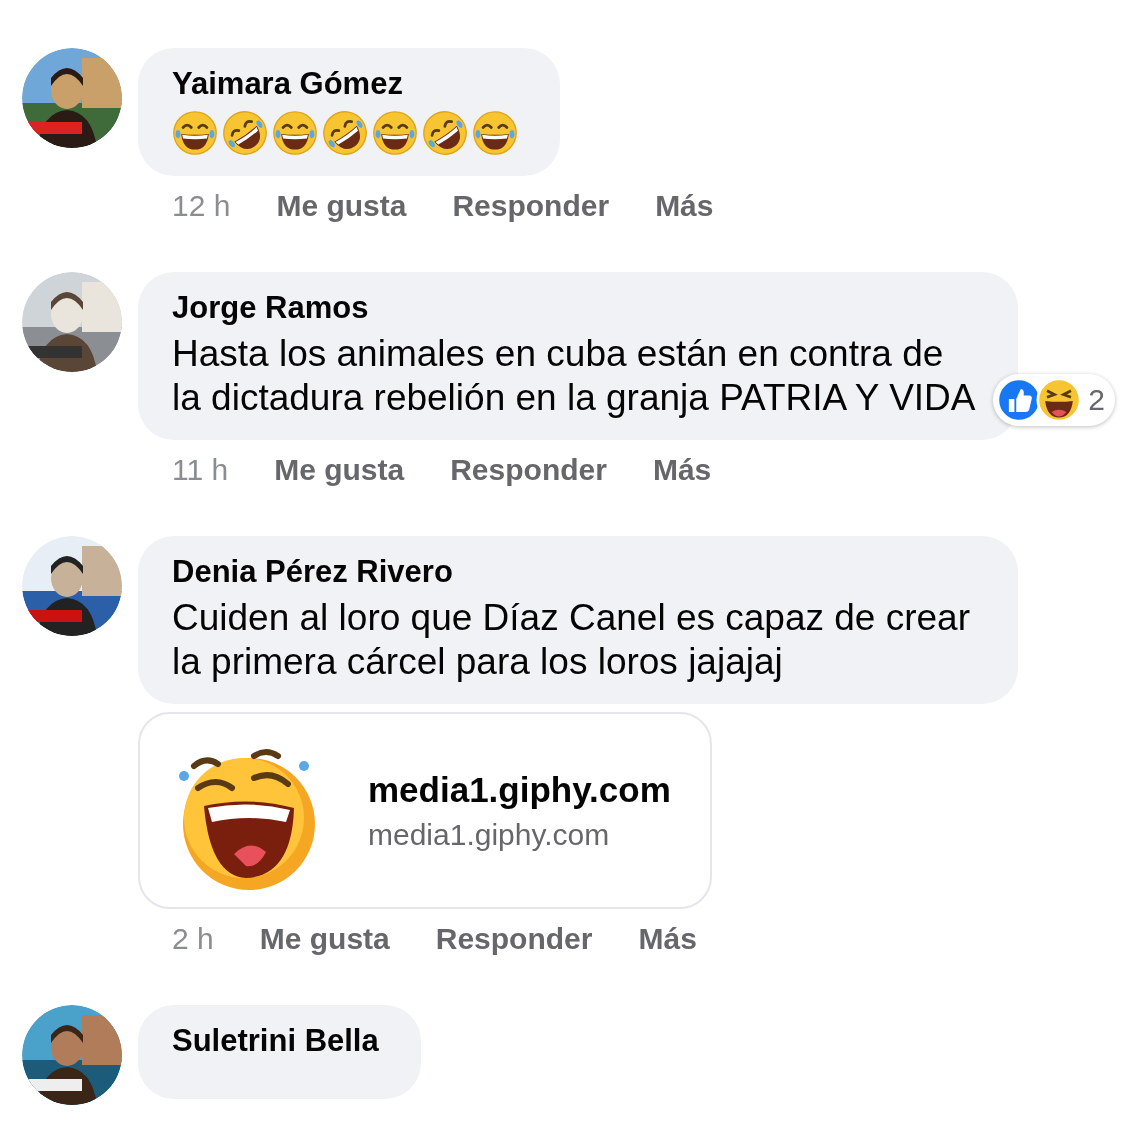 The width and height of the screenshot is (1140, 1140). Describe the element at coordinates (201, 206) in the screenshot. I see `timestamp: 12 h` at that location.